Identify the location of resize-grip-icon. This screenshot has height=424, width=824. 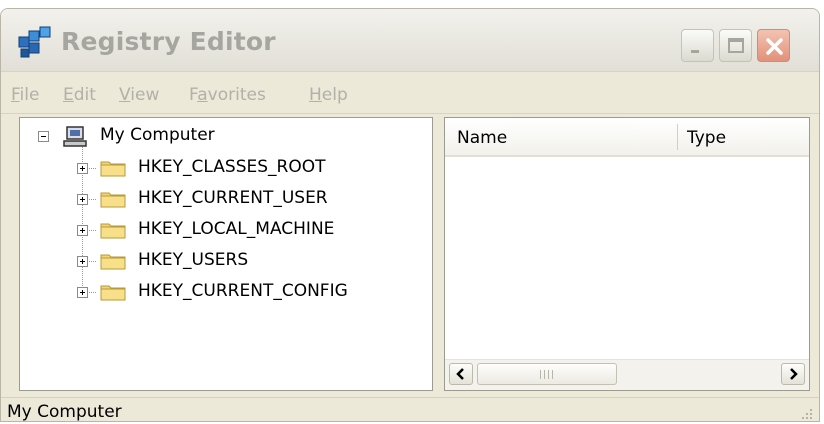
(806, 413).